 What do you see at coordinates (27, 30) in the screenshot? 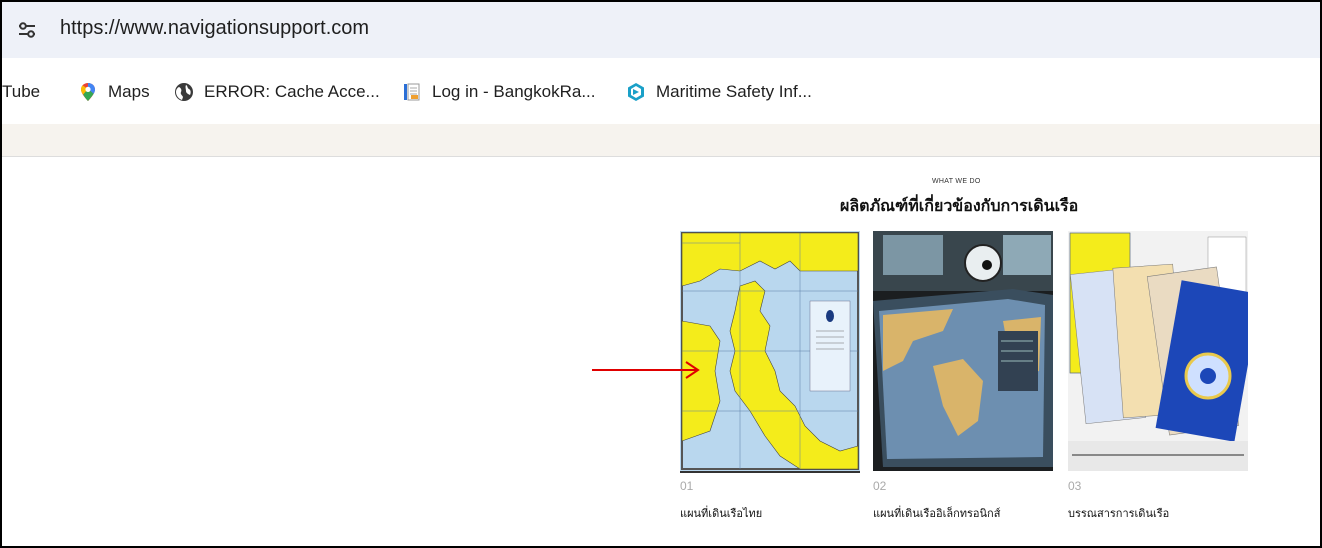
I see `site-info-icon` at bounding box center [27, 30].